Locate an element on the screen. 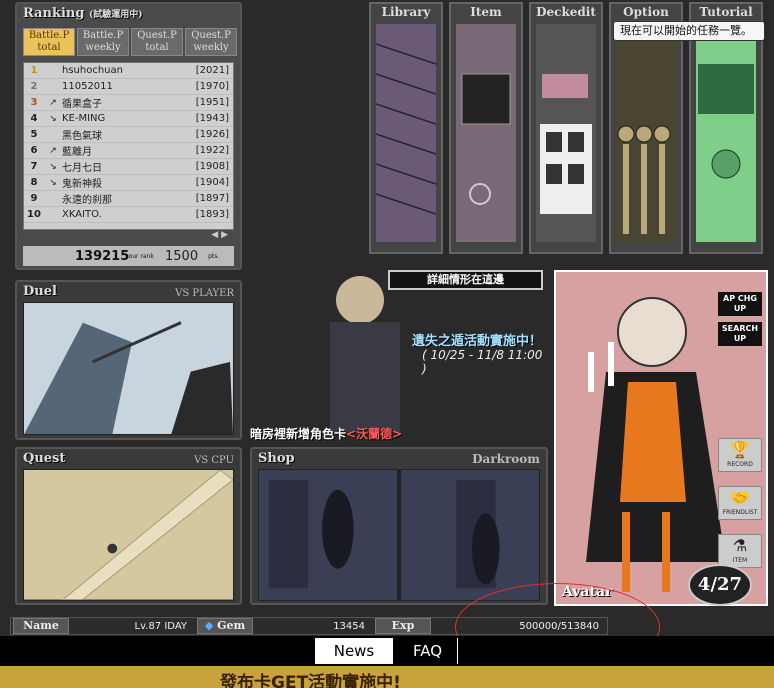 The image size is (774, 688). duel-title: Duel is located at coordinates (40, 291).